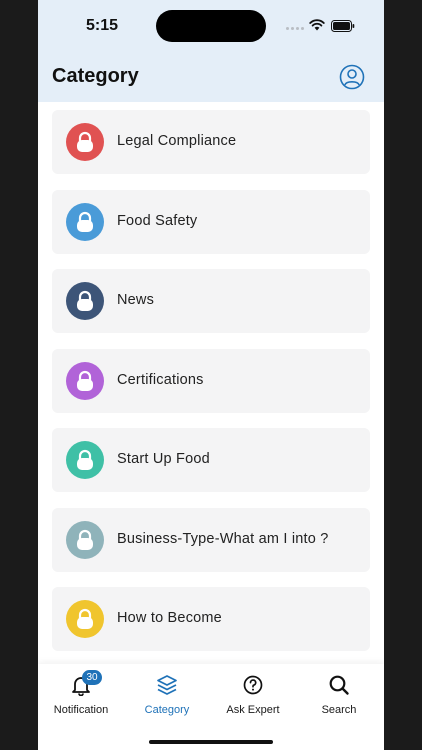 This screenshot has width=422, height=750. What do you see at coordinates (352, 77) in the screenshot?
I see `profile-icon` at bounding box center [352, 77].